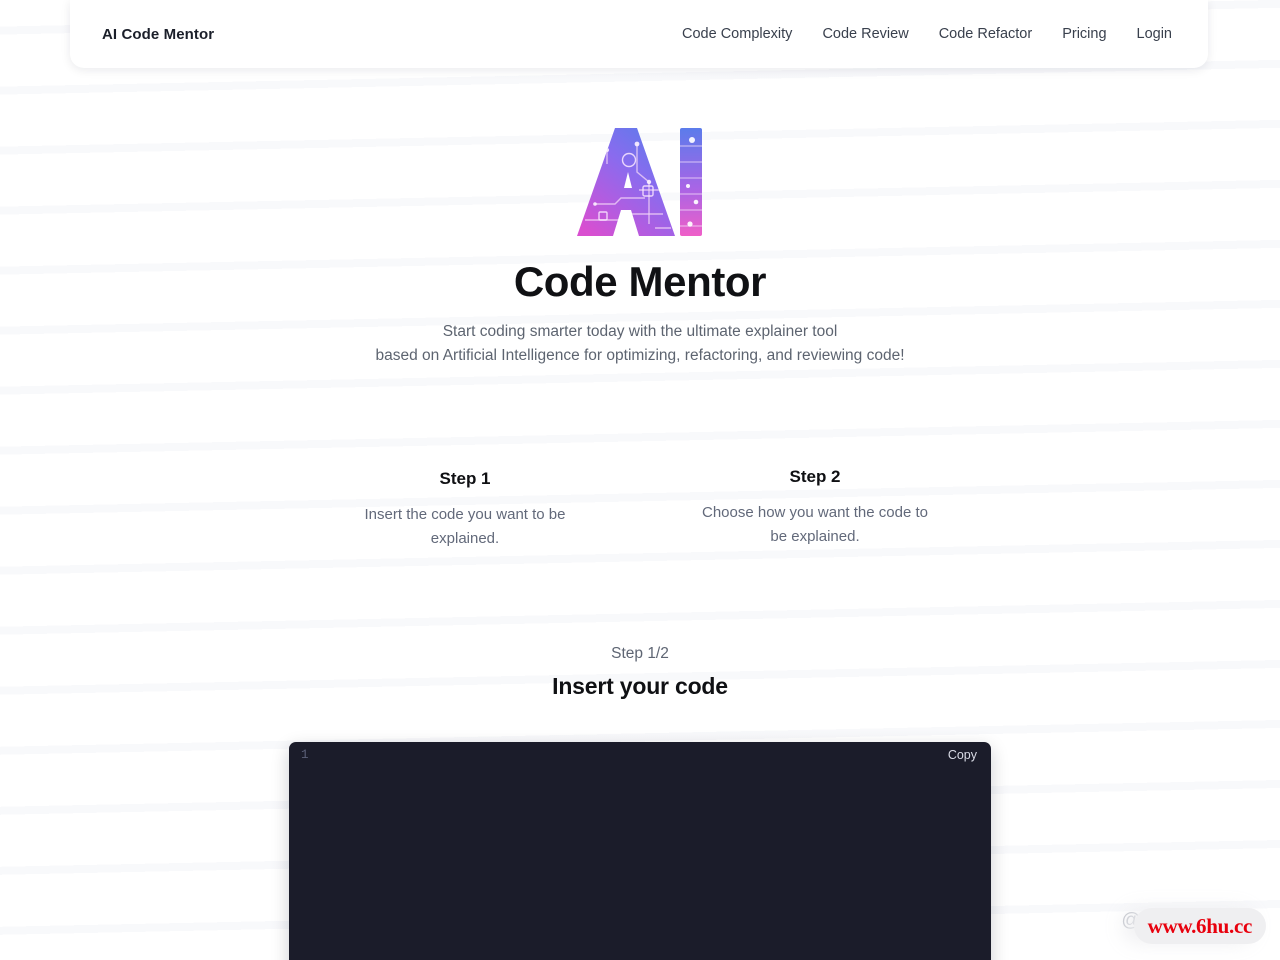 Image resolution: width=1280 pixels, height=960 pixels. I want to click on nav-code-complexity: Code Complexity, so click(737, 34).